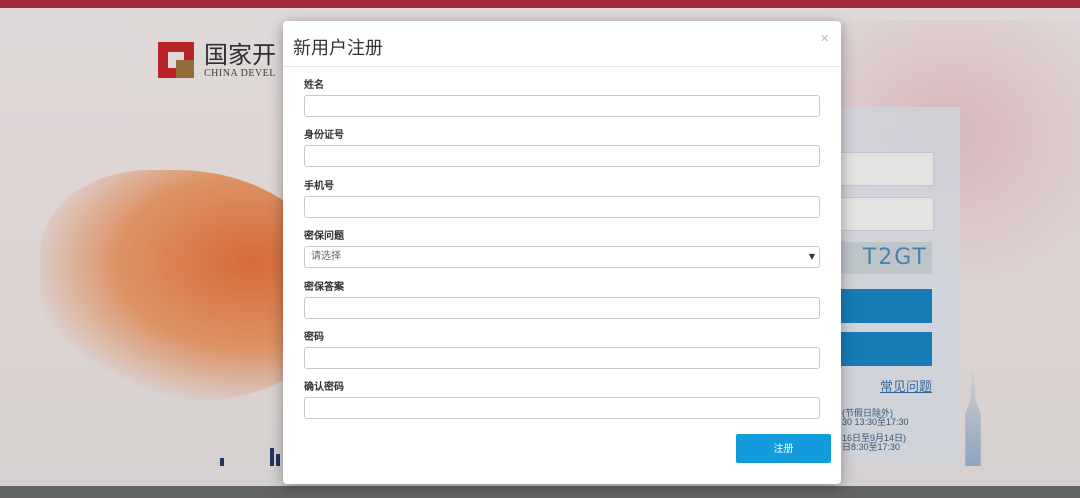 The width and height of the screenshot is (1080, 498). Describe the element at coordinates (324, 387) in the screenshot. I see `confirm-password-label: 确认密码` at that location.